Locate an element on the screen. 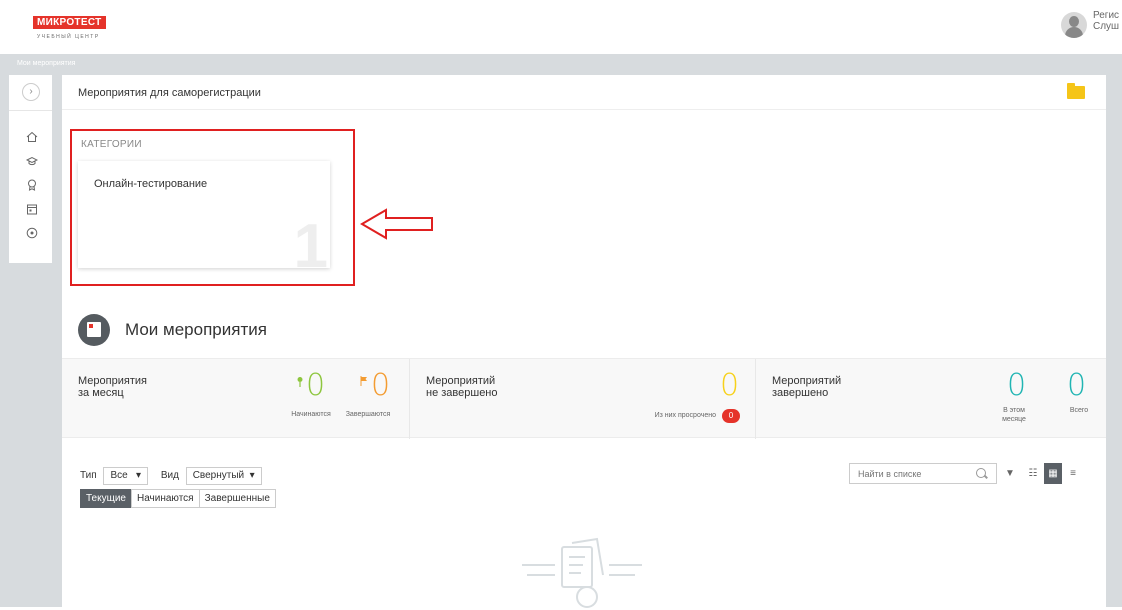 The height and width of the screenshot is (610, 1122). categories-highlight-box: КАТЕГОРИИ Онлайн-тестирование 1 is located at coordinates (212, 207).